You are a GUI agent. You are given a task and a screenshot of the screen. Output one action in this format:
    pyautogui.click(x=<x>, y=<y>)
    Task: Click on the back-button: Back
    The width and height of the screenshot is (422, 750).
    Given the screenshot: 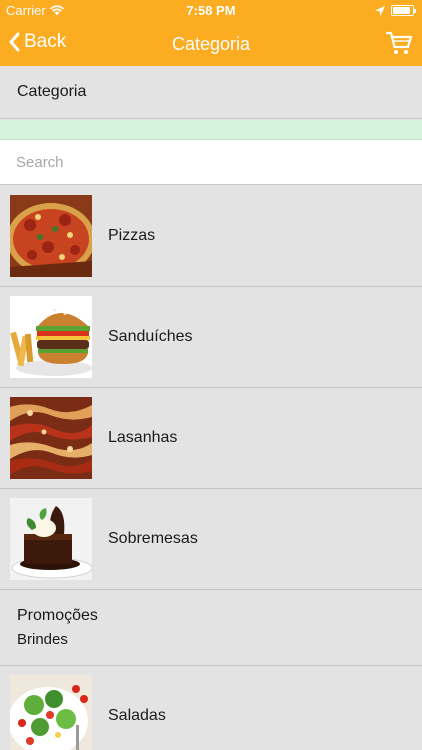 What is the action you would take?
    pyautogui.click(x=37, y=42)
    